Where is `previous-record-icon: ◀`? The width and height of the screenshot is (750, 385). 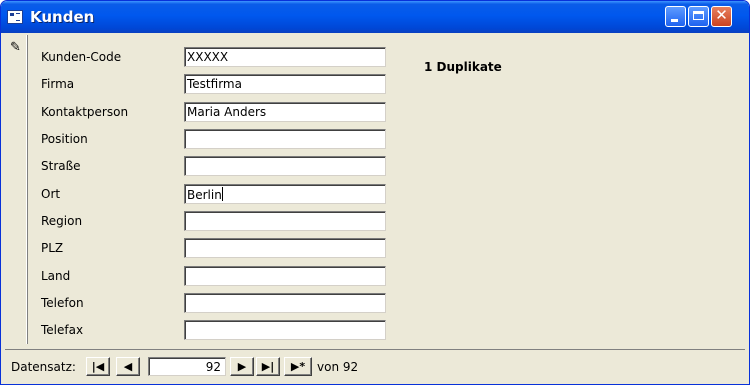
previous-record-icon: ◀ is located at coordinates (128, 366).